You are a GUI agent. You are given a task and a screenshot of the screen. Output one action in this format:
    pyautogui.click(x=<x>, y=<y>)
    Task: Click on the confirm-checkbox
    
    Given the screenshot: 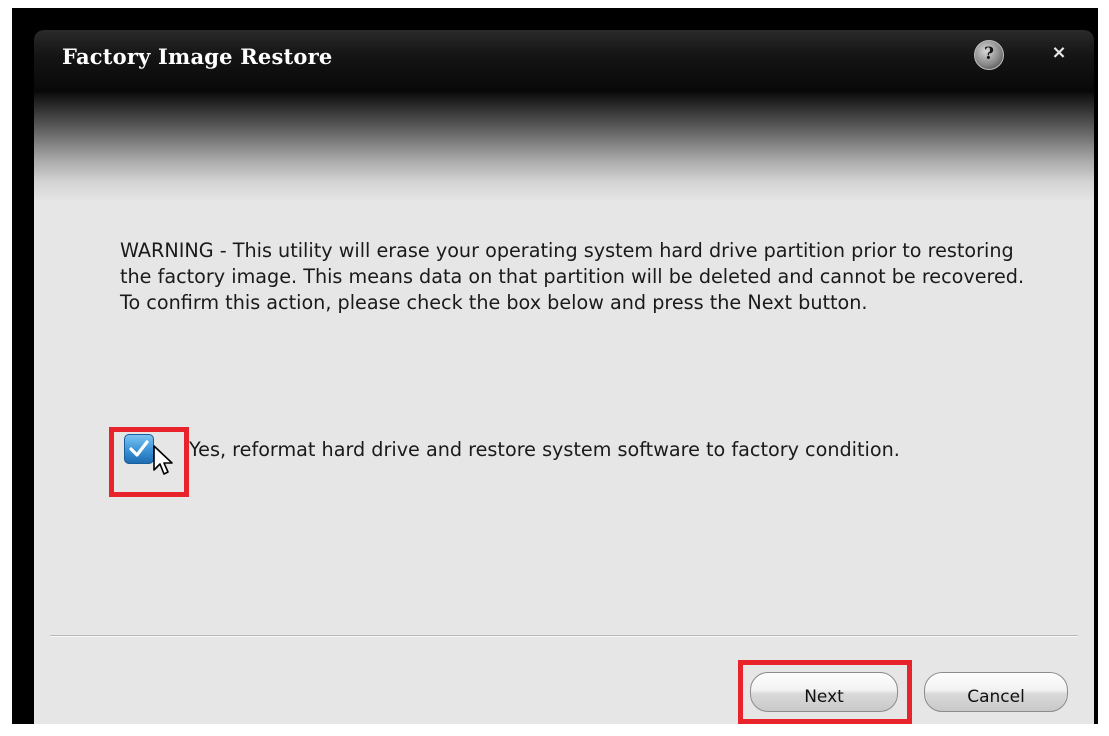 What is the action you would take?
    pyautogui.click(x=139, y=449)
    